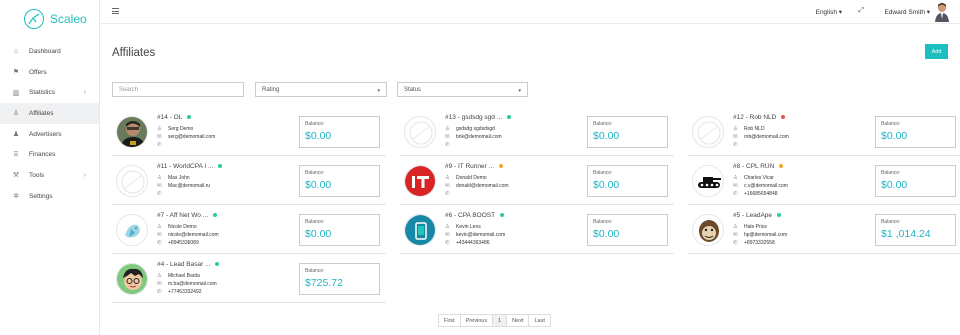 This screenshot has width=960, height=335. What do you see at coordinates (42, 155) in the screenshot?
I see `sidebar-item-label: Finances` at bounding box center [42, 155].